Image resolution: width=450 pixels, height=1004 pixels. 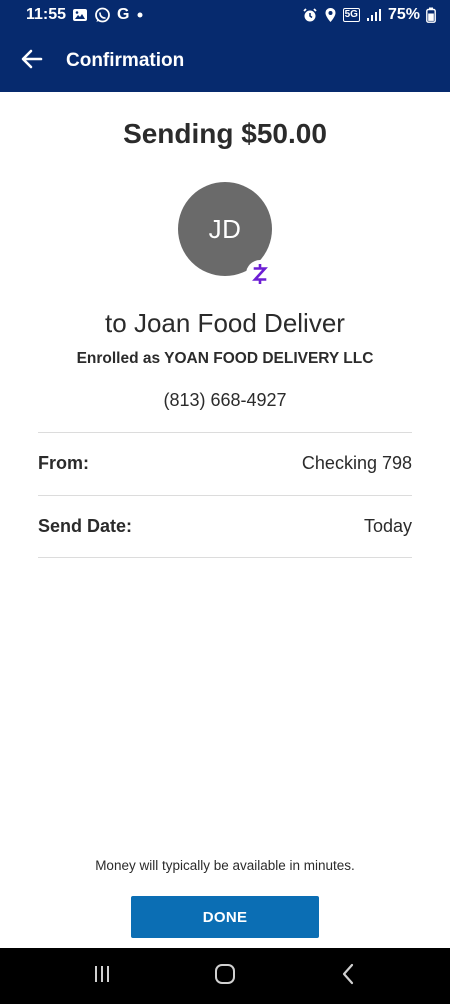 I want to click on amount-heading: Sending $50.00, so click(x=225, y=133).